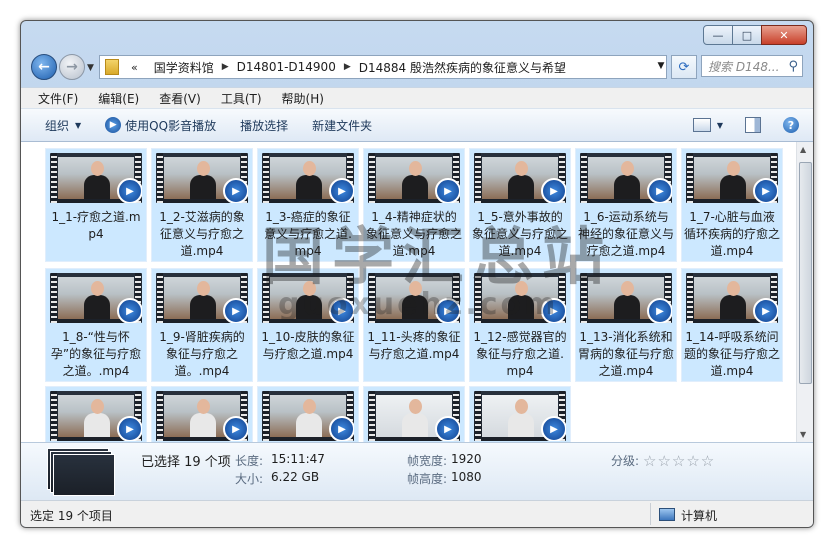 Image resolution: width=832 pixels, height=546 pixels. I want to click on size-value: 6.22 GB, so click(295, 477).